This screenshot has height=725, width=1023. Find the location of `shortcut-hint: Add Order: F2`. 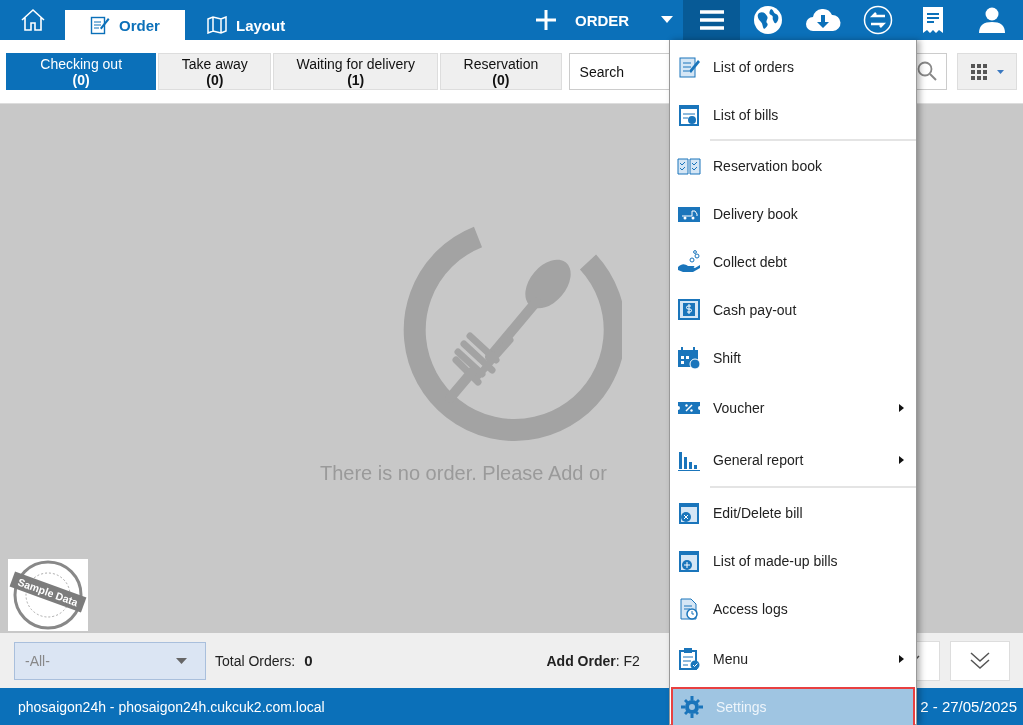

shortcut-hint: Add Order: F2 is located at coordinates (593, 660).